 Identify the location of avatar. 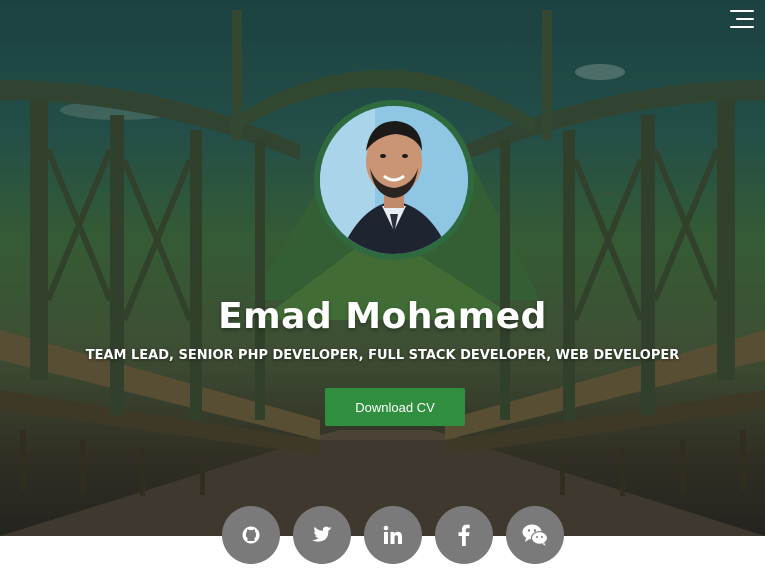
(394, 180).